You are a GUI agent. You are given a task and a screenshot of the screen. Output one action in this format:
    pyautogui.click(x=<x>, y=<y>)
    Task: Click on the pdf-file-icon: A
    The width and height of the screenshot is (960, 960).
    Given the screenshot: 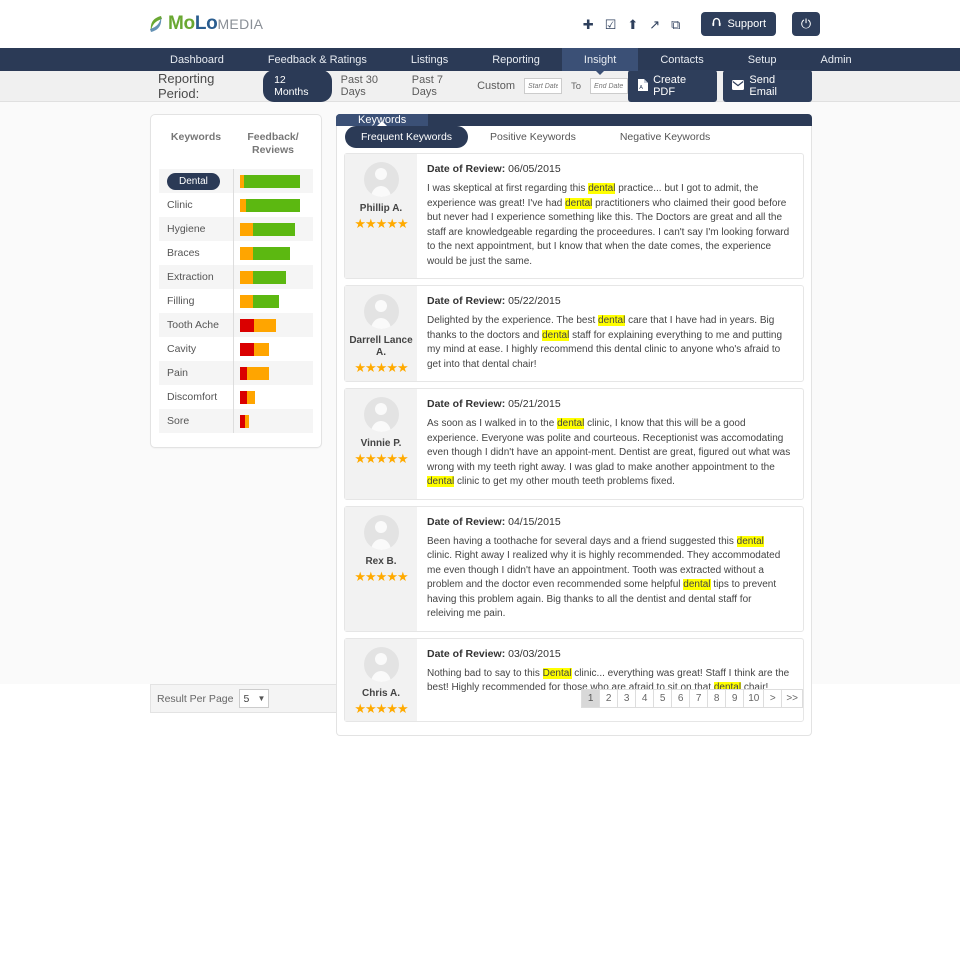 What is the action you would take?
    pyautogui.click(x=643, y=86)
    